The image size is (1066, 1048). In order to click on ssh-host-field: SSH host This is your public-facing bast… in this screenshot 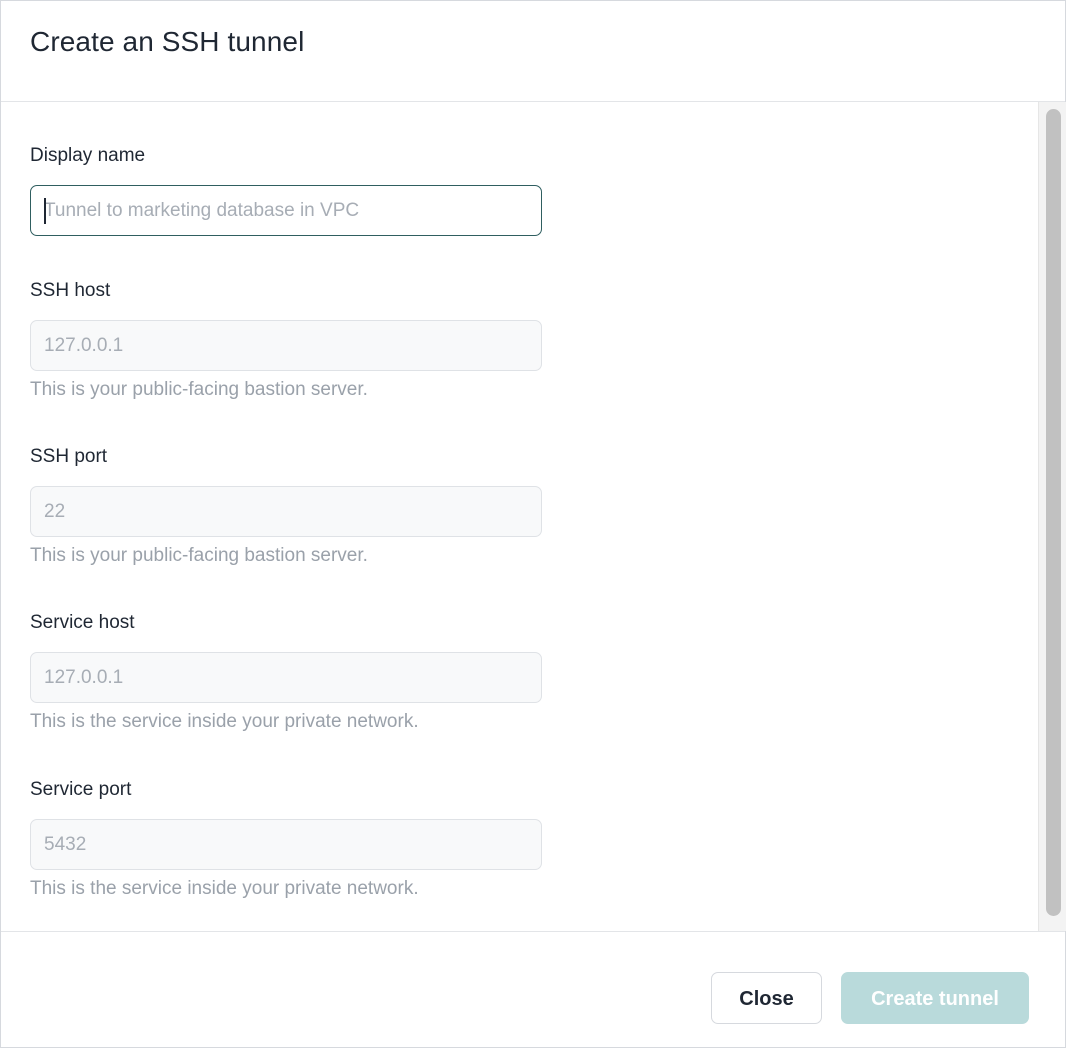, I will do `click(286, 340)`.